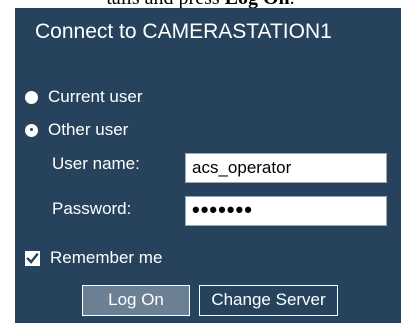  What do you see at coordinates (286, 168) in the screenshot?
I see `username-input` at bounding box center [286, 168].